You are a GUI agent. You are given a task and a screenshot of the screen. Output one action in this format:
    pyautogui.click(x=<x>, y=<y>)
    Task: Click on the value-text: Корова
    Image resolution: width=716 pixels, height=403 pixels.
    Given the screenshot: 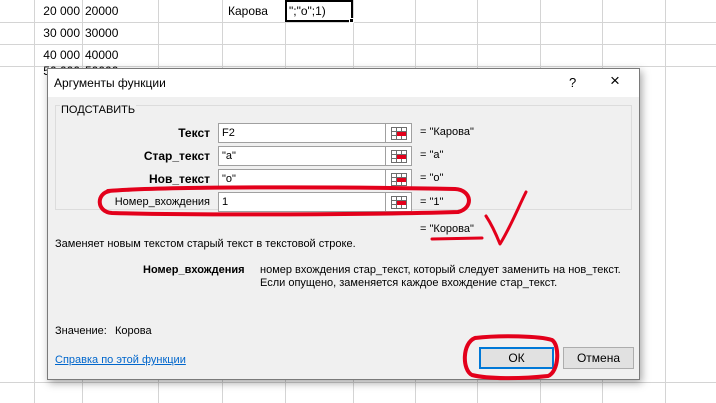 What is the action you would take?
    pyautogui.click(x=133, y=331)
    